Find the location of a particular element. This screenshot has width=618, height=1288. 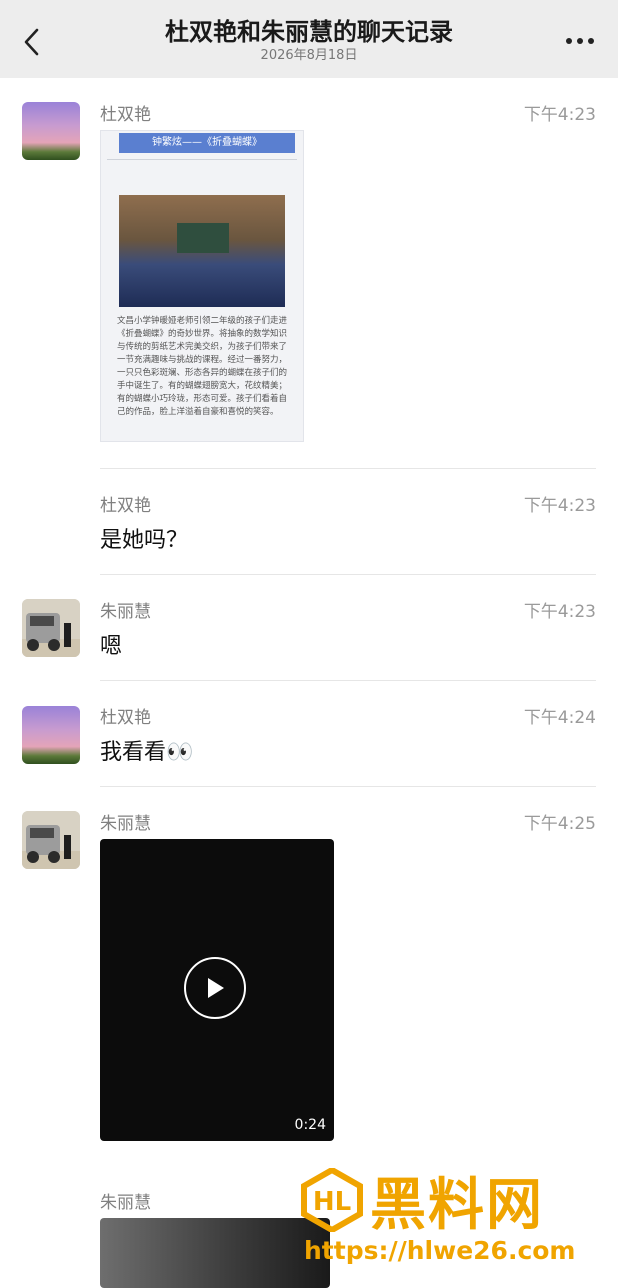

back-button is located at coordinates (32, 42).